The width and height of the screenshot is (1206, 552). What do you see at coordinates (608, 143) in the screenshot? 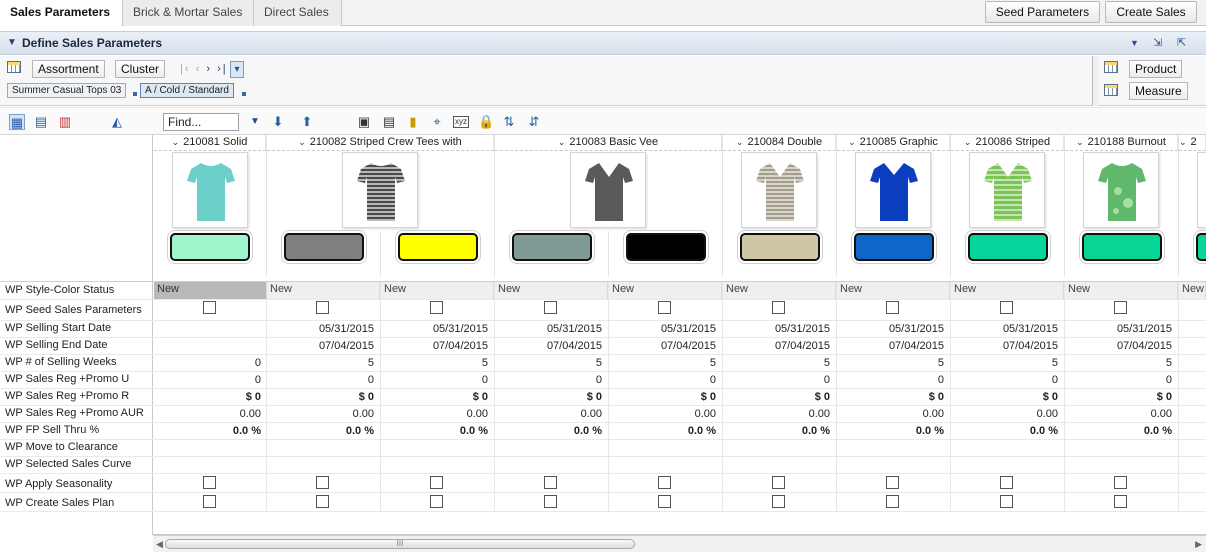
I see `column-header: ⌄ 210083 Basic Vee` at bounding box center [608, 143].